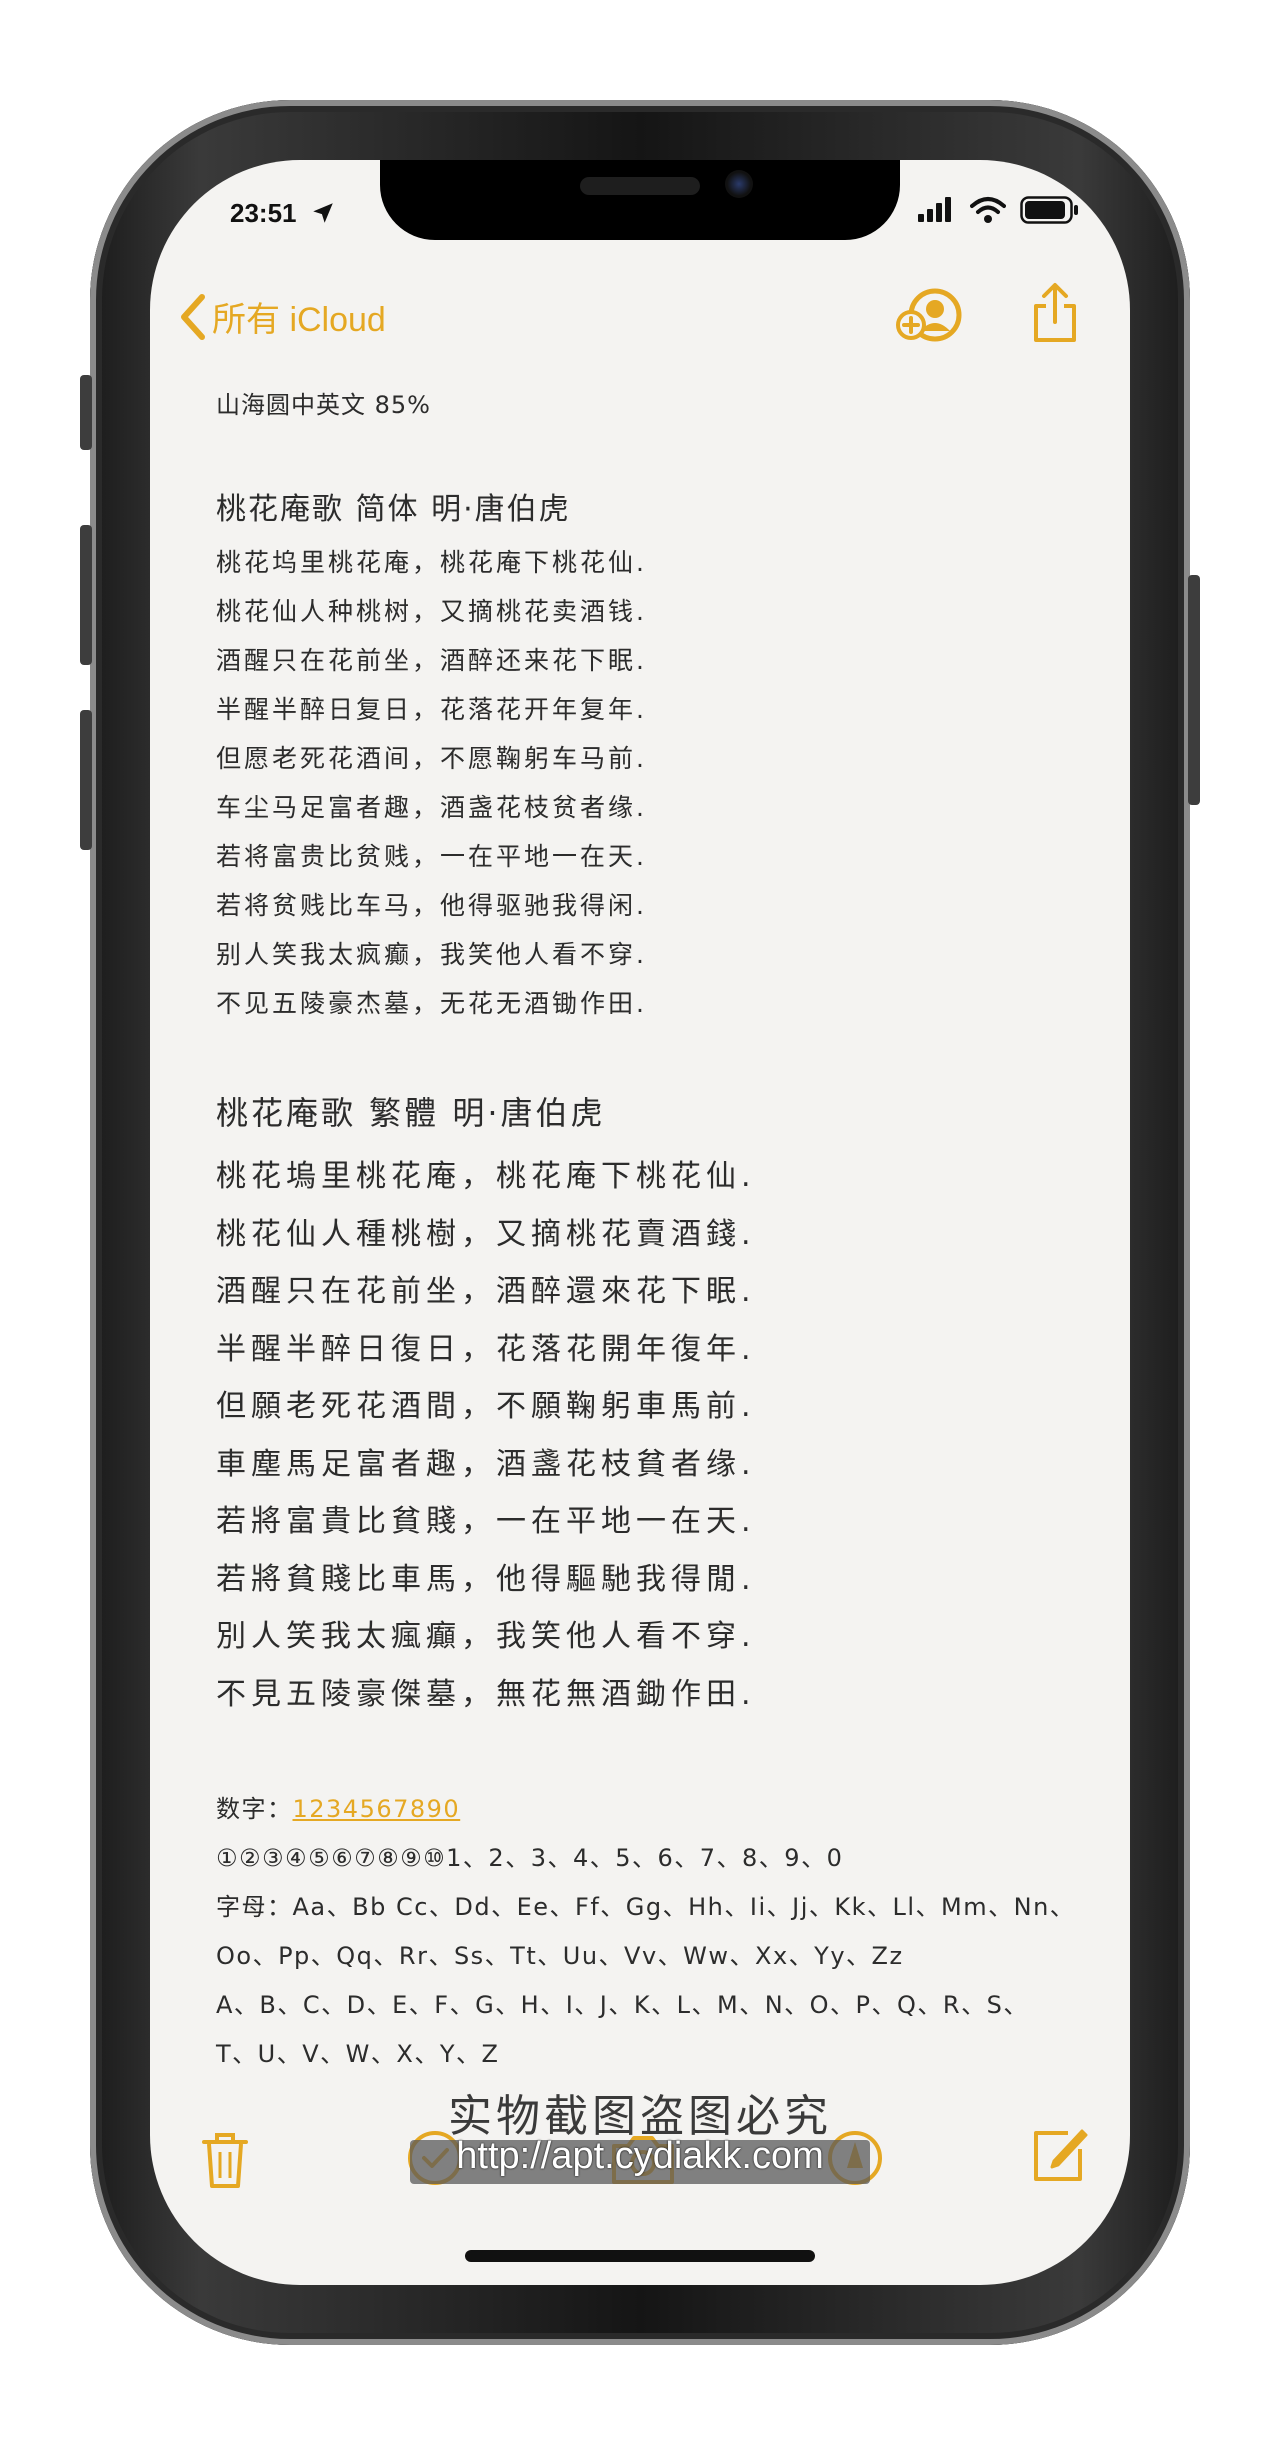 The image size is (1280, 2445). I want to click on volume-up-button, so click(86, 595).